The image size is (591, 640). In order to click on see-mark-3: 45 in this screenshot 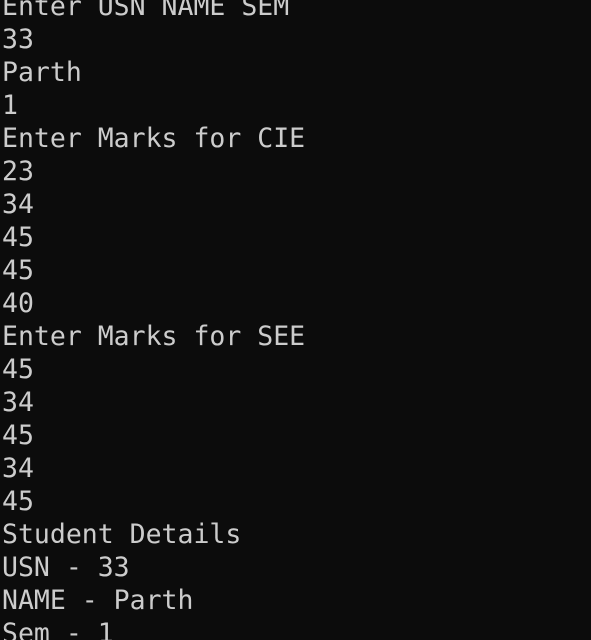, I will do `click(18, 435)`.